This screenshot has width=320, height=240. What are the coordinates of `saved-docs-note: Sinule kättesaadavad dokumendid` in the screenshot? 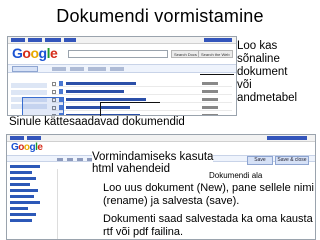 It's located at (97, 122).